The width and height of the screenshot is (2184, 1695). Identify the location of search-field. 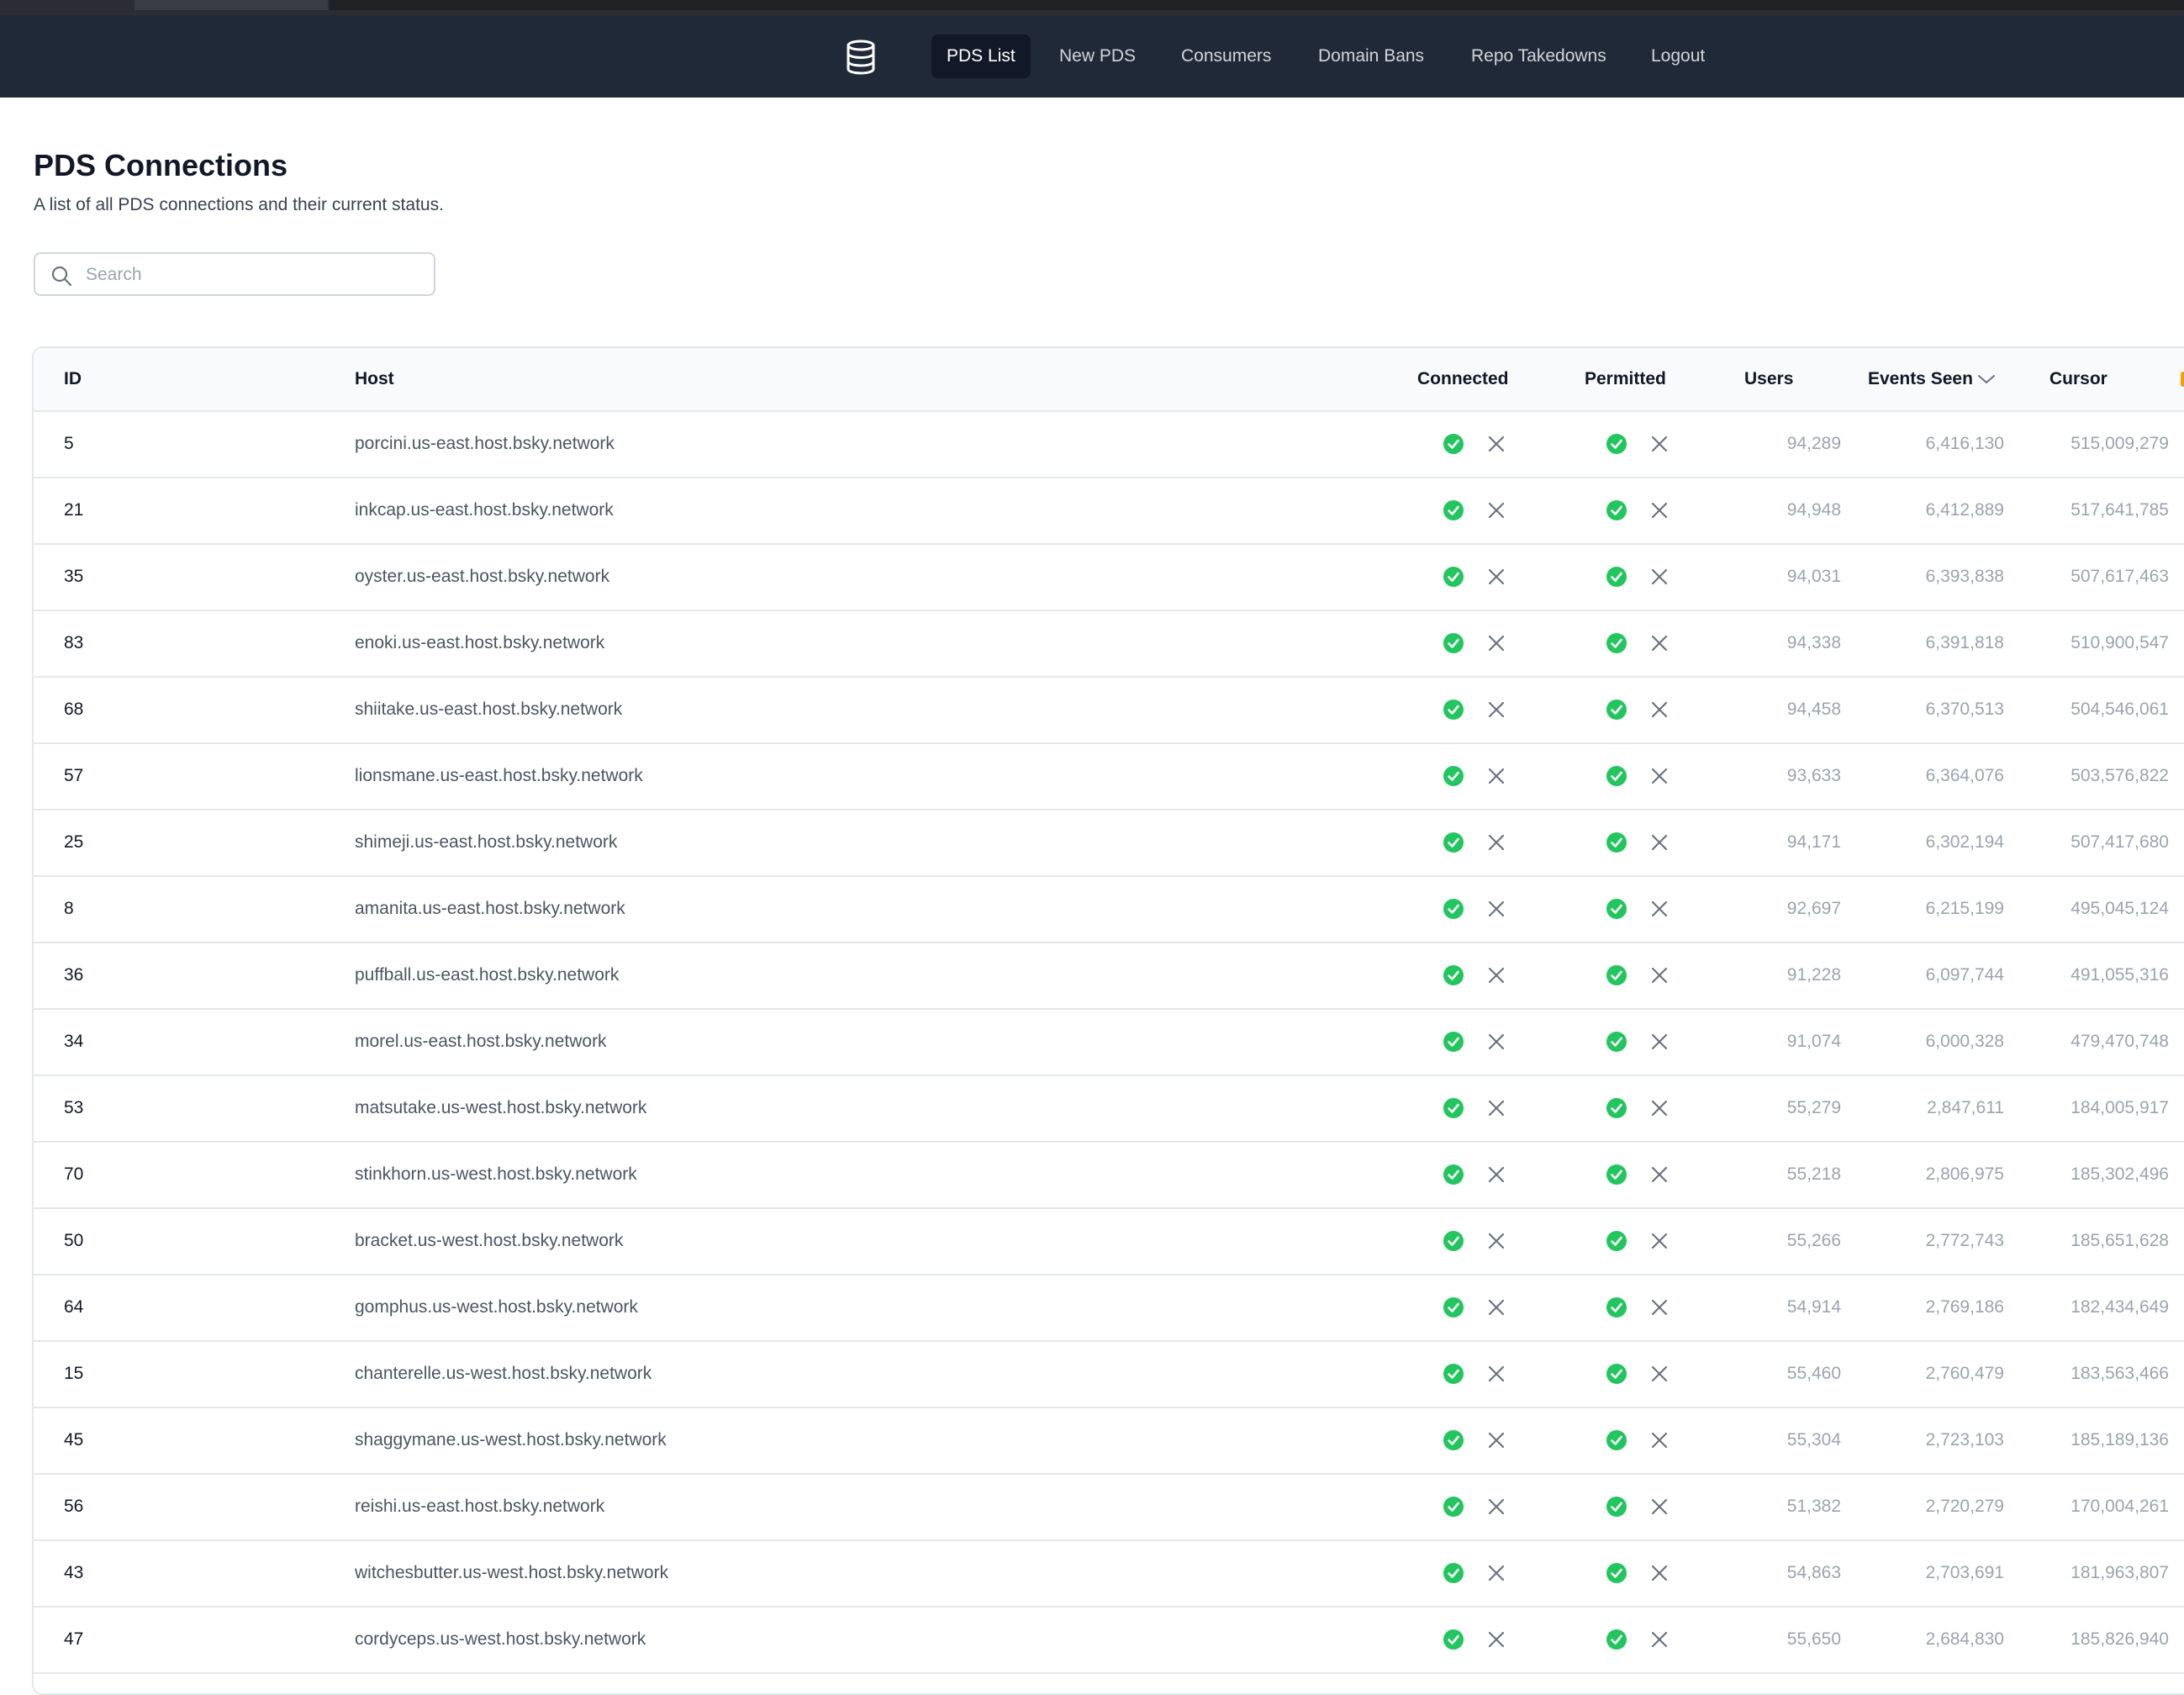
(235, 274).